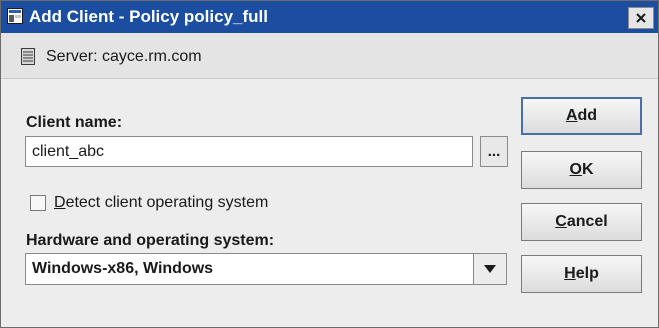 The height and width of the screenshot is (328, 659). Describe the element at coordinates (148, 16) in the screenshot. I see `window-title: Add Client - Policy policy_full` at that location.